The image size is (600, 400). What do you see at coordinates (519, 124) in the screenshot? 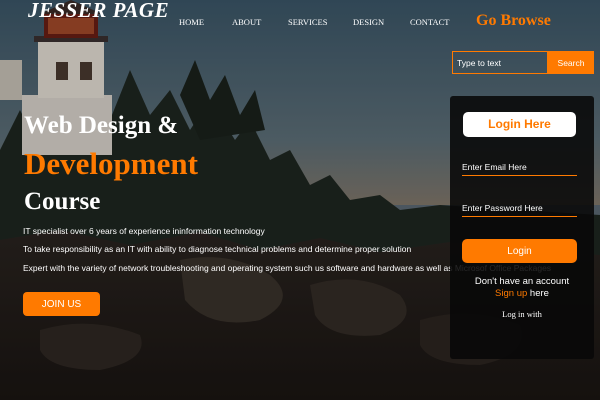
I see `login-heading: Login Here` at bounding box center [519, 124].